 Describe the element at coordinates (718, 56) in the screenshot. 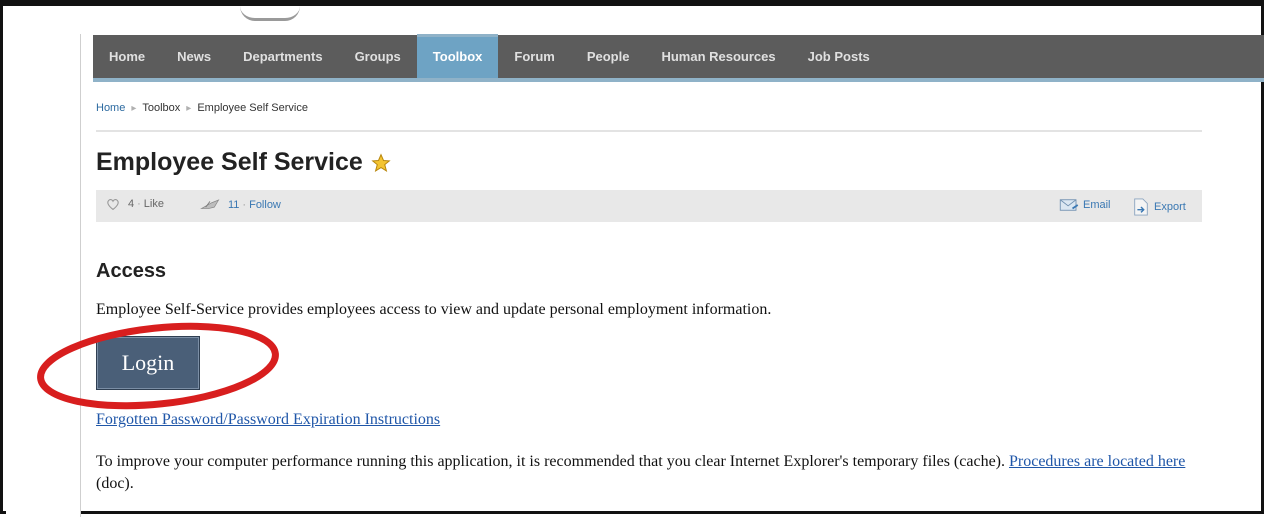

I see `nav-human-resources: Human Resources` at that location.